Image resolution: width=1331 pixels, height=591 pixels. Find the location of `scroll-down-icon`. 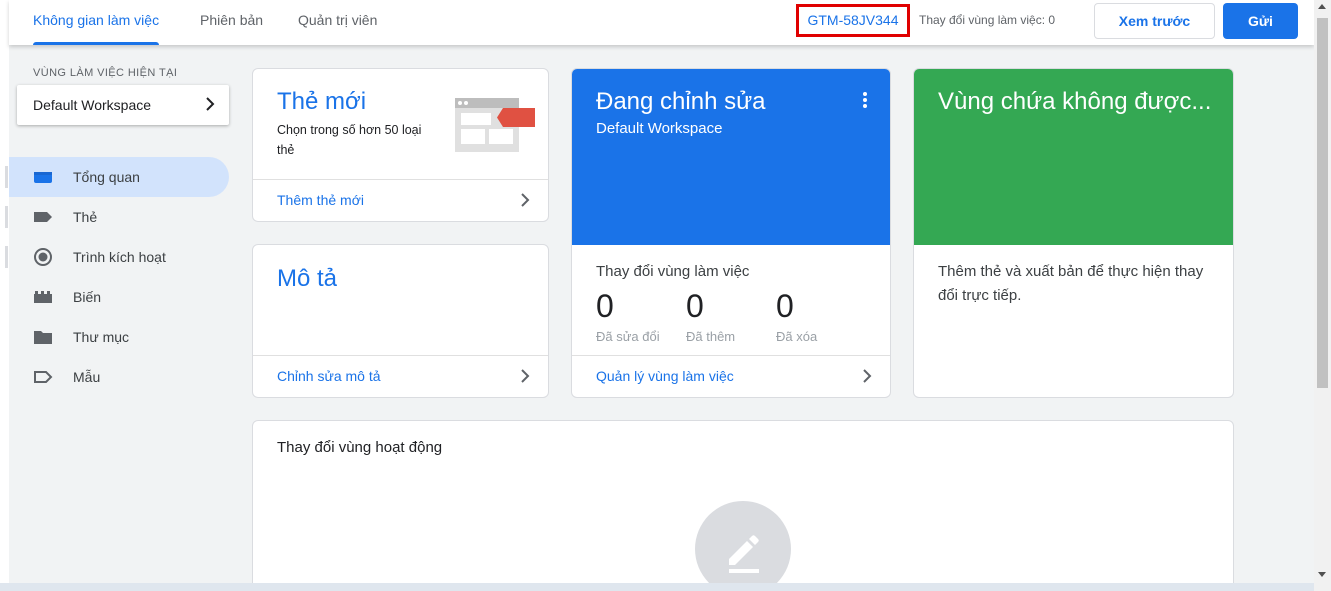

scroll-down-icon is located at coordinates (1322, 574).